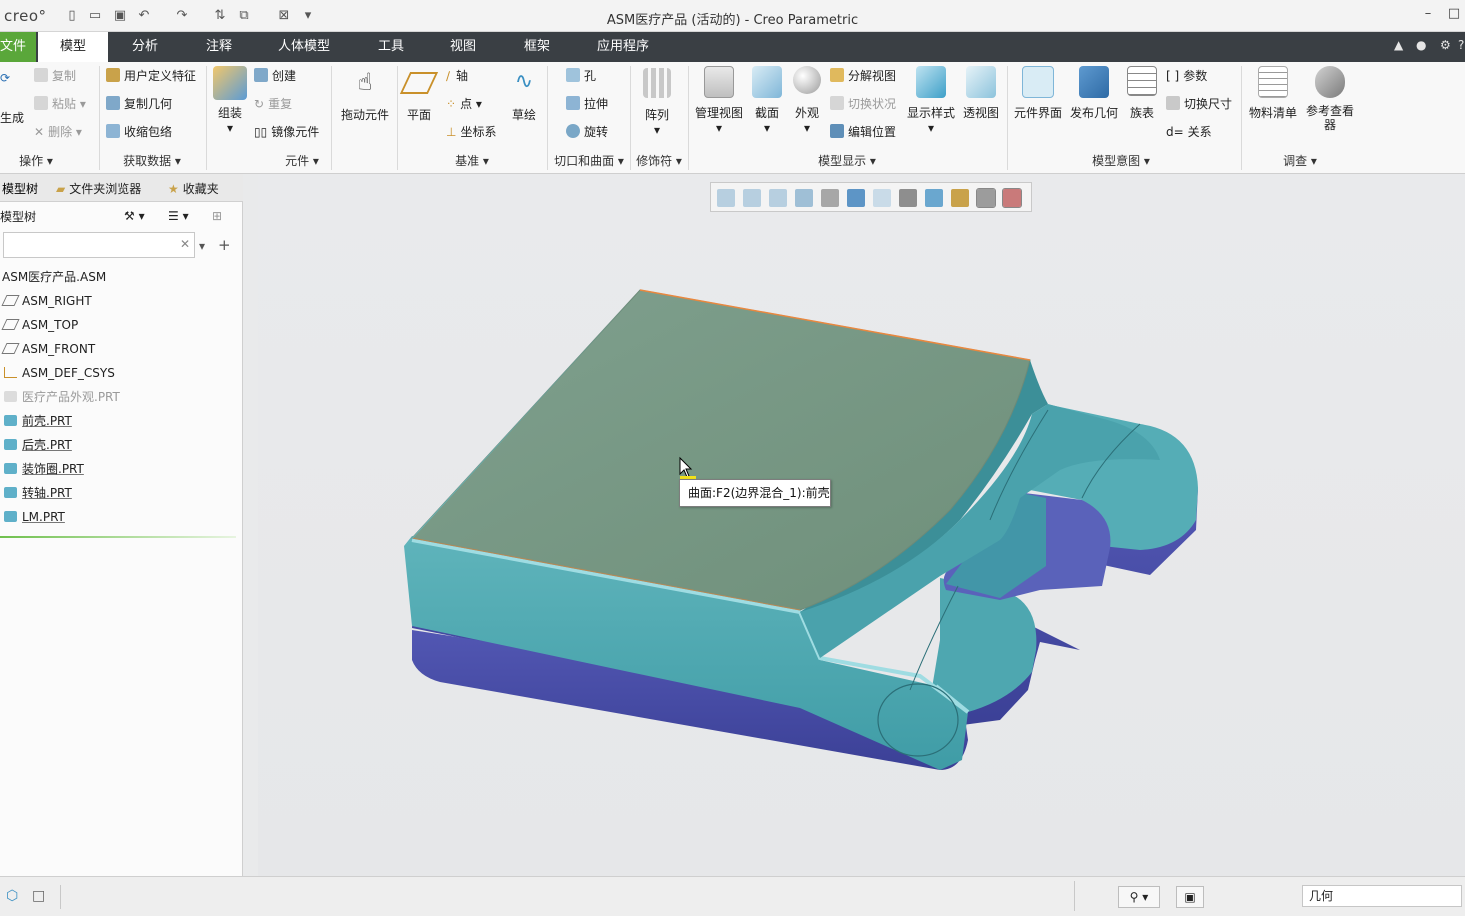  Describe the element at coordinates (12, 896) in the screenshot. I see `navigator-toggle-icon: ⬡` at that location.